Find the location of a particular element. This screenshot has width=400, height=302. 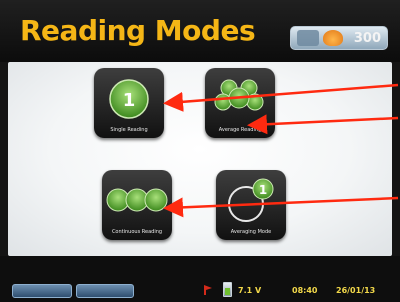

brand-number: 300 is located at coordinates (367, 38).